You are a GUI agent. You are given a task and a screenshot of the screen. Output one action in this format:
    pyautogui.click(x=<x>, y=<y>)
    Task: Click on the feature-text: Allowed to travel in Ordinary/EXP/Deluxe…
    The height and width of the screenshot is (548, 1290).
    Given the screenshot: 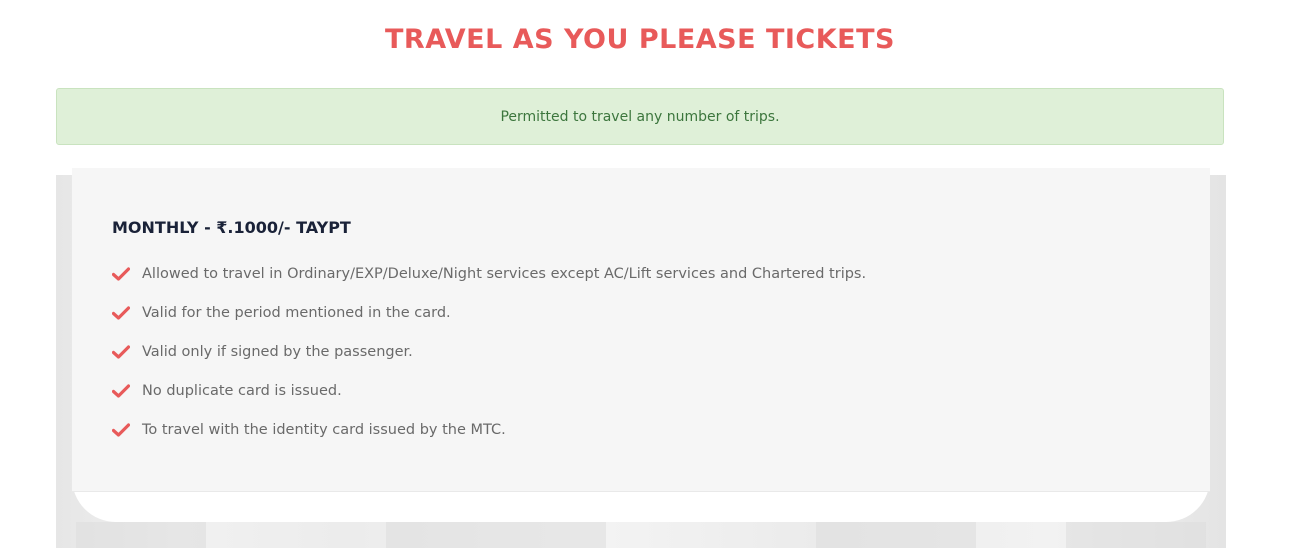 What is the action you would take?
    pyautogui.click(x=504, y=273)
    